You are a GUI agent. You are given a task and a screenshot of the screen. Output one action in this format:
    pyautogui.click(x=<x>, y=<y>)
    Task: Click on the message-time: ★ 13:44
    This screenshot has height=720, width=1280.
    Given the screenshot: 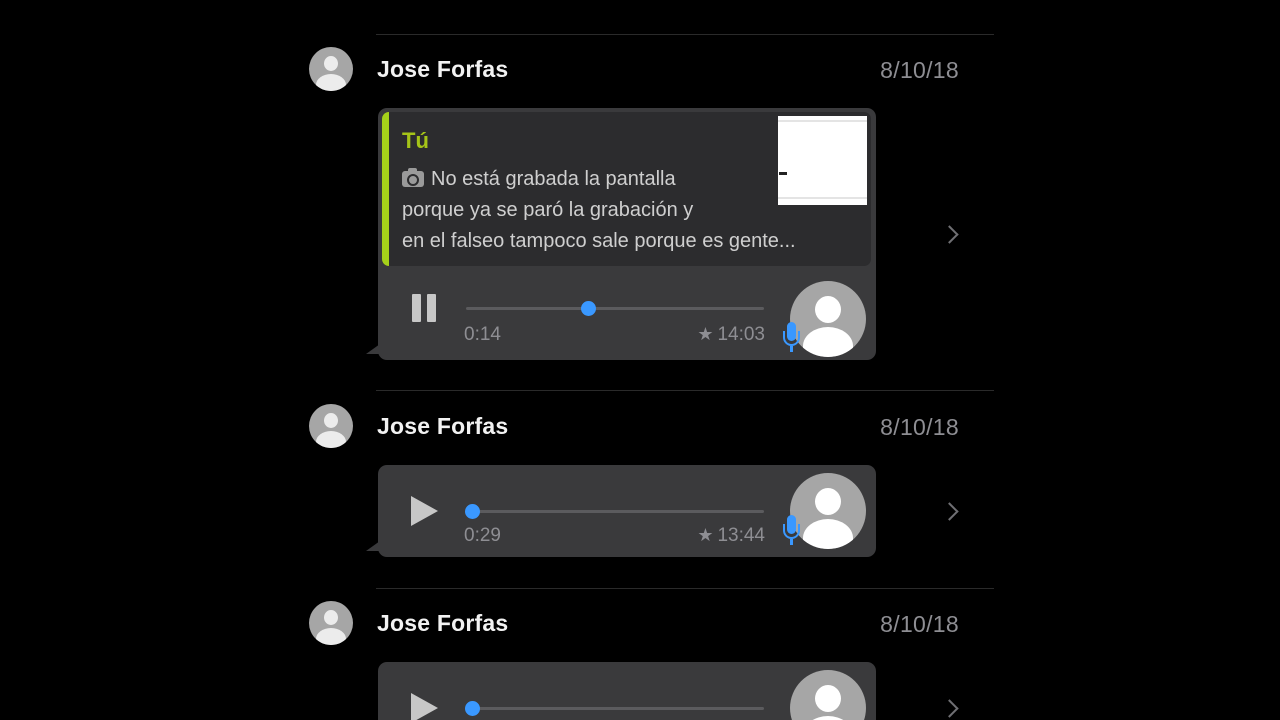 What is the action you would take?
    pyautogui.click(x=731, y=535)
    